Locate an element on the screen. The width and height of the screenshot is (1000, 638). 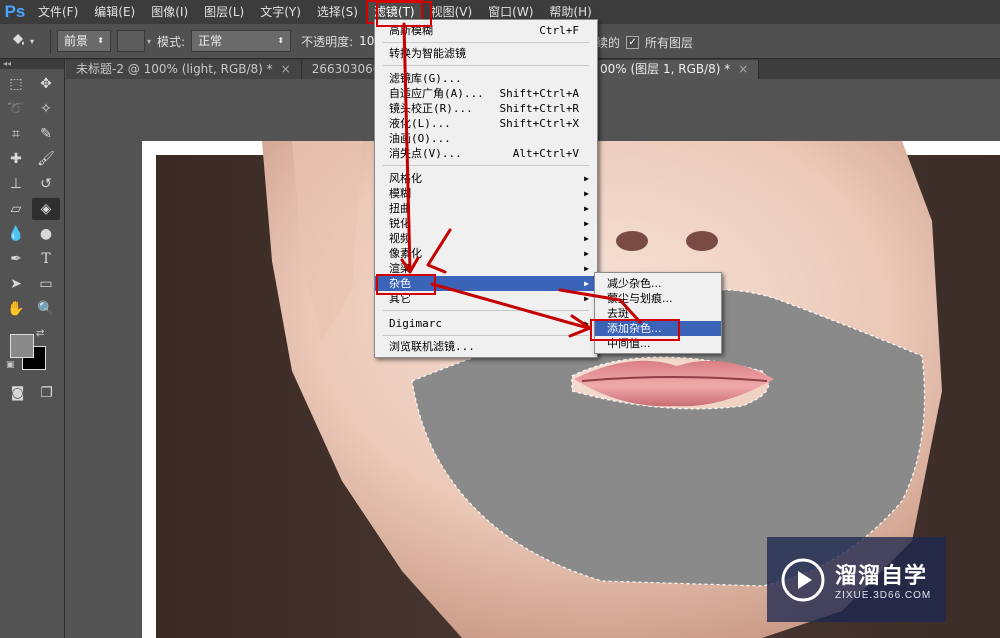
mode-label: 模式: is located at coordinates (171, 41).